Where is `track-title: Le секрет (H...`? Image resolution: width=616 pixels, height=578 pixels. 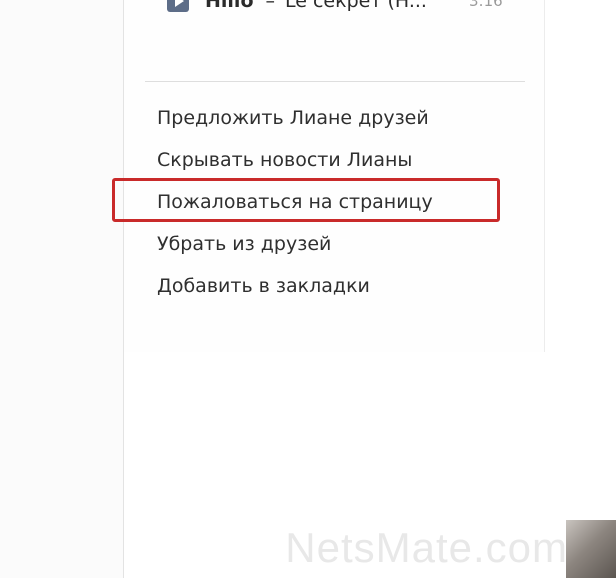
track-title: Le секрет (H... is located at coordinates (356, 6).